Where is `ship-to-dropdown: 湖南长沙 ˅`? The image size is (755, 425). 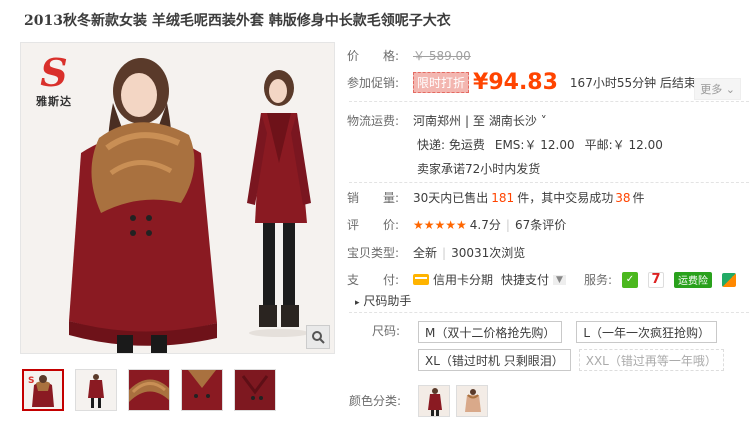 ship-to-dropdown: 湖南长沙 ˅ is located at coordinates (518, 120).